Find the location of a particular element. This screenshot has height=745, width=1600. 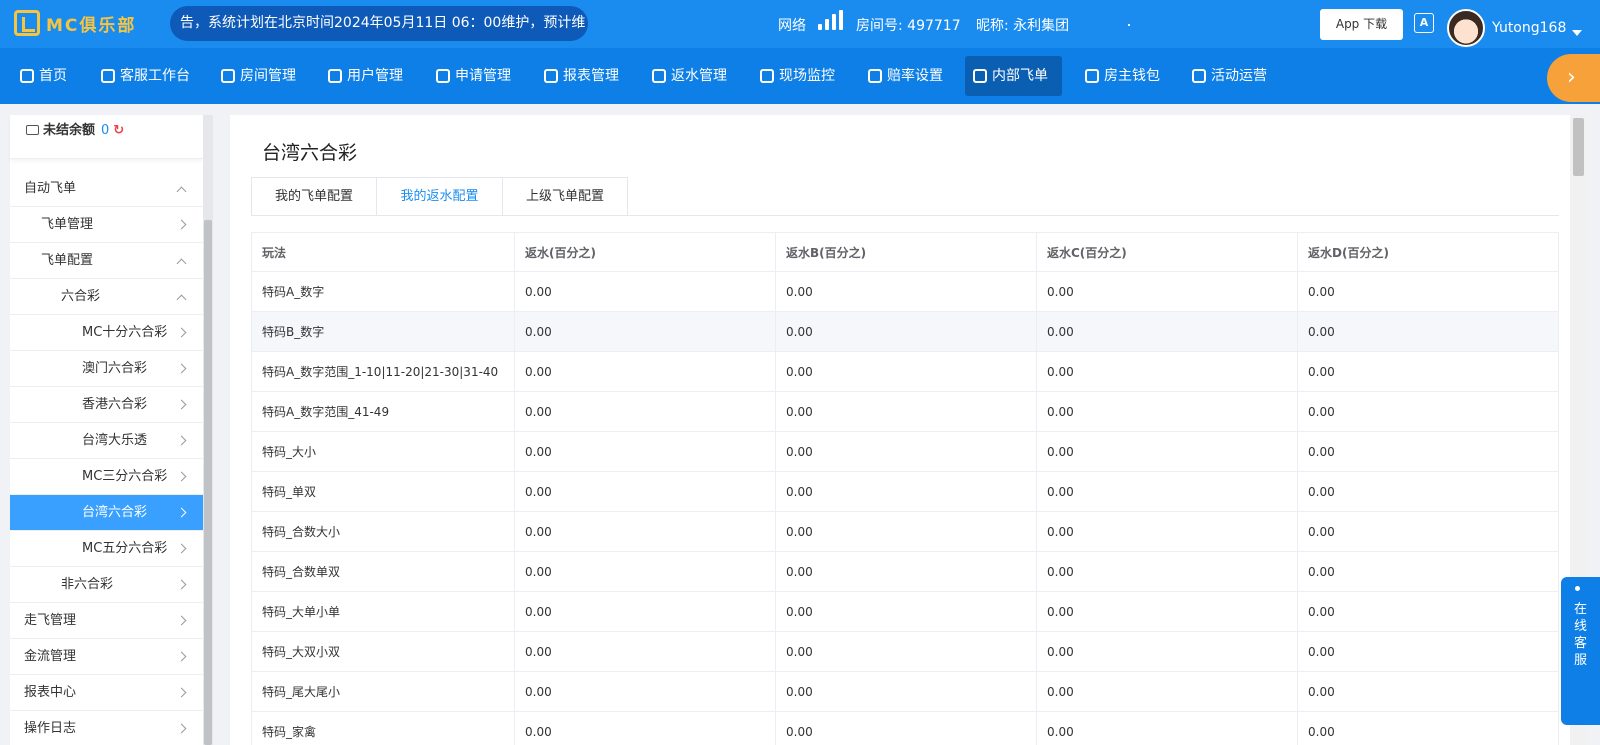

sidebar-item-mc-3min: MC三分六合彩 is located at coordinates (106, 477).